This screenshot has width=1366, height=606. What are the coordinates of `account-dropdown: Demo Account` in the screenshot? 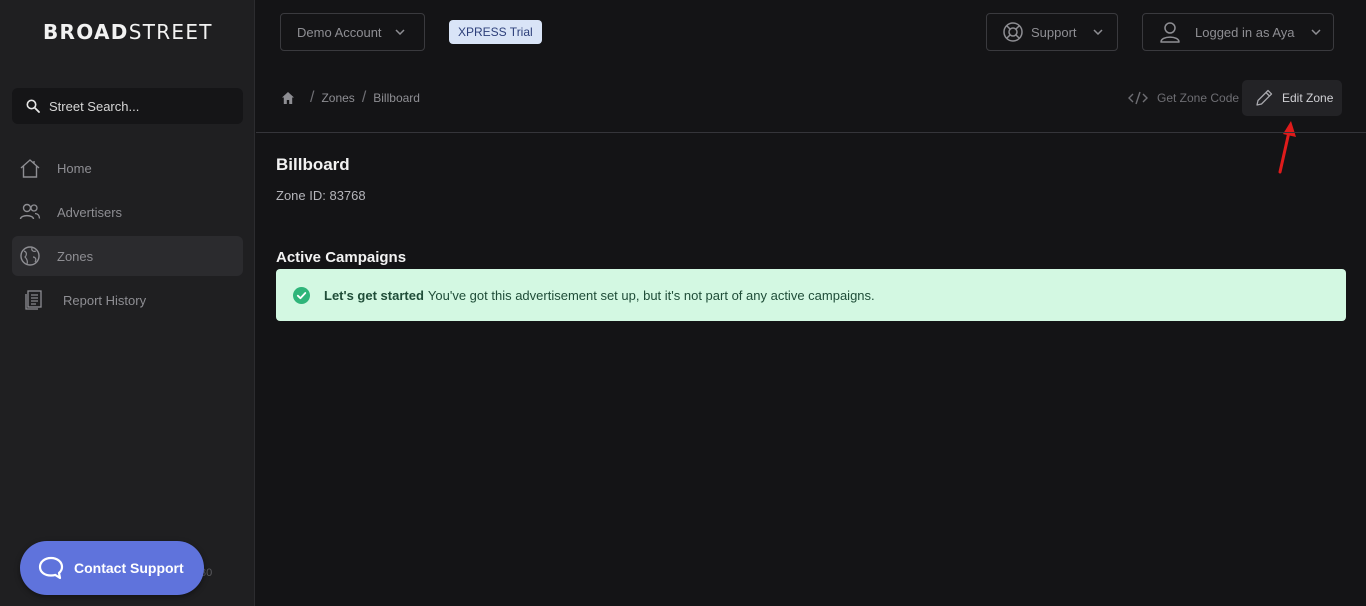 It's located at (352, 32).